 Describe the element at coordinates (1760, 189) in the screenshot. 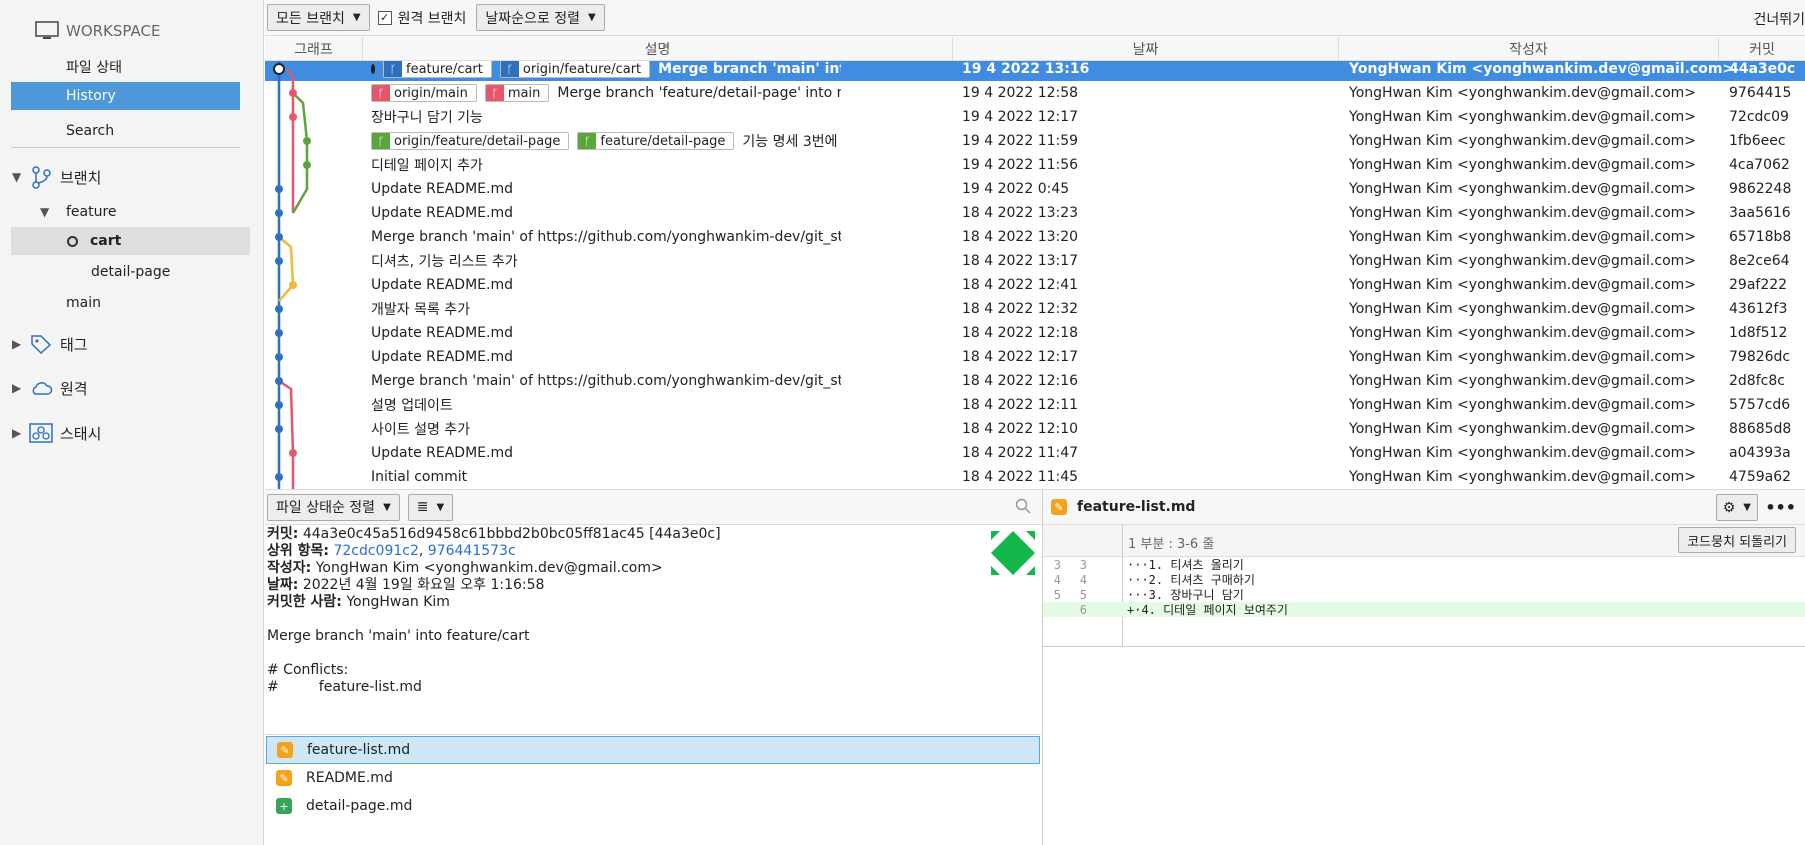

I see `commit-hash: 9862248` at that location.